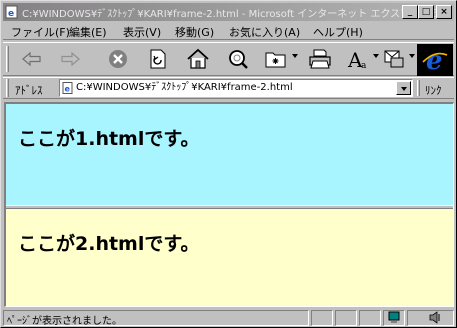  What do you see at coordinates (426, 12) in the screenshot?
I see `maximize-button: □` at bounding box center [426, 12].